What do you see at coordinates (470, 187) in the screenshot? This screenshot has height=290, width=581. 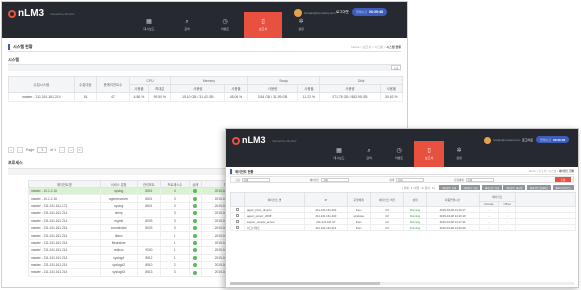 I see `edit-agent-button: 에이전트 수정` at bounding box center [470, 187].